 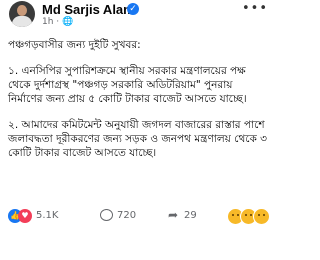 I want to click on post-title: পঞ্চগড়বাসীর জন্য দুইটি সুখবর:, so click(x=74, y=45).